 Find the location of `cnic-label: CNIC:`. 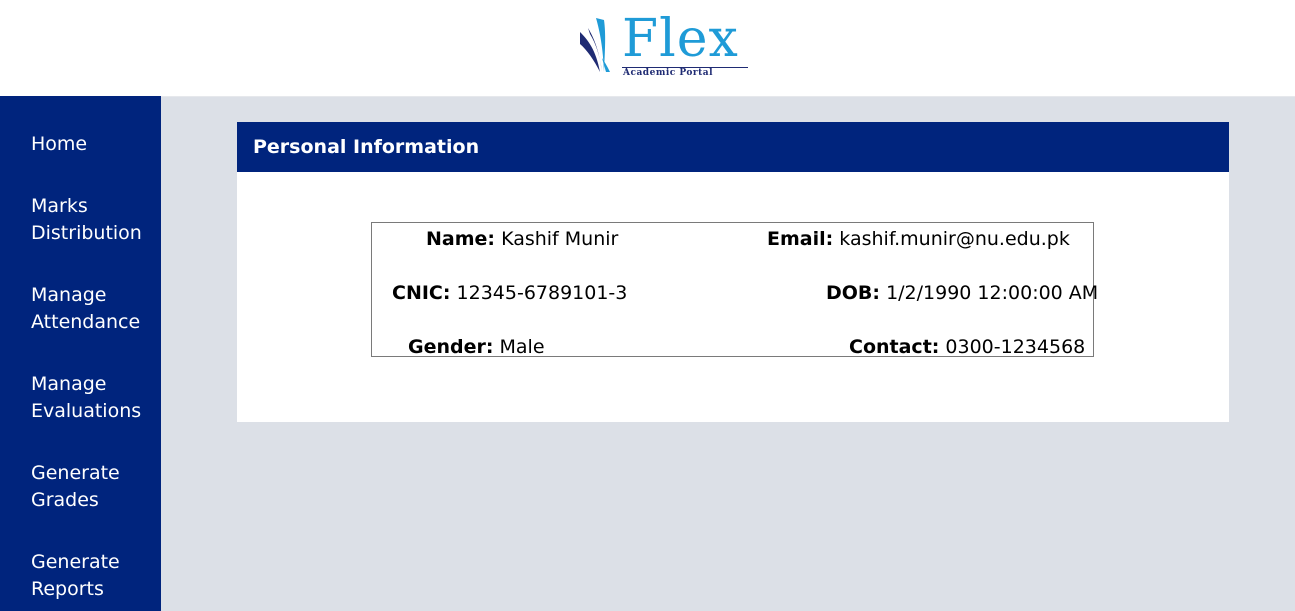

cnic-label: CNIC: is located at coordinates (421, 293).